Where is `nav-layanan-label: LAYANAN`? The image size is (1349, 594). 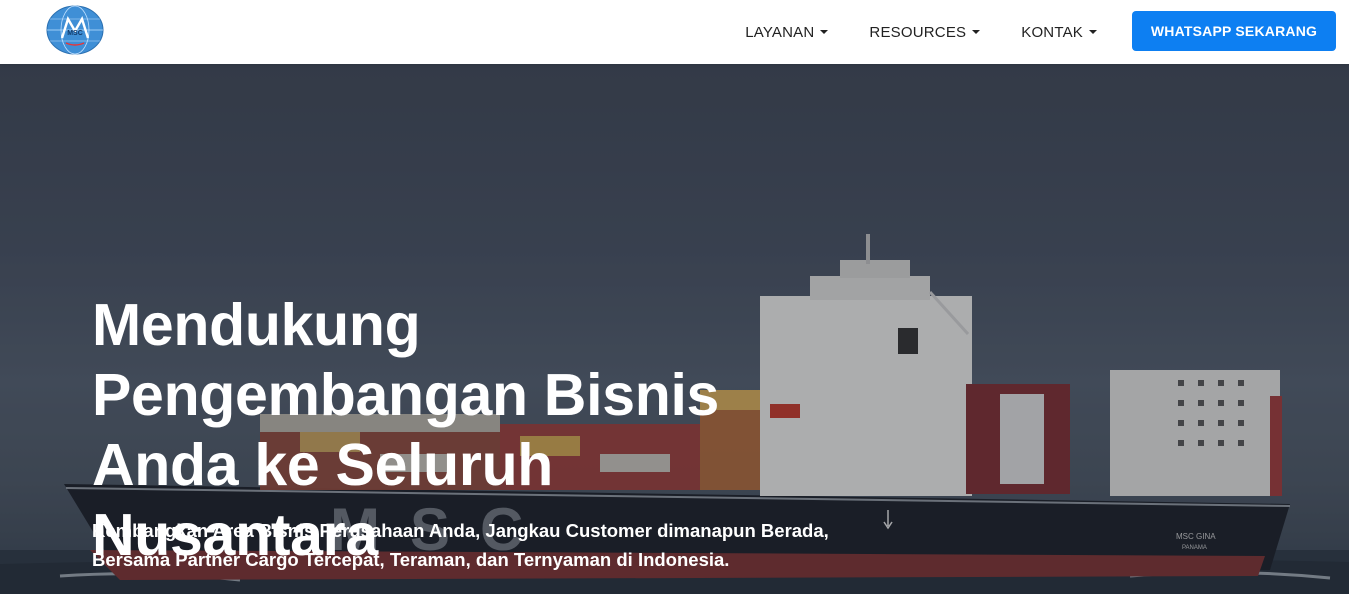
nav-layanan-label: LAYANAN is located at coordinates (780, 32).